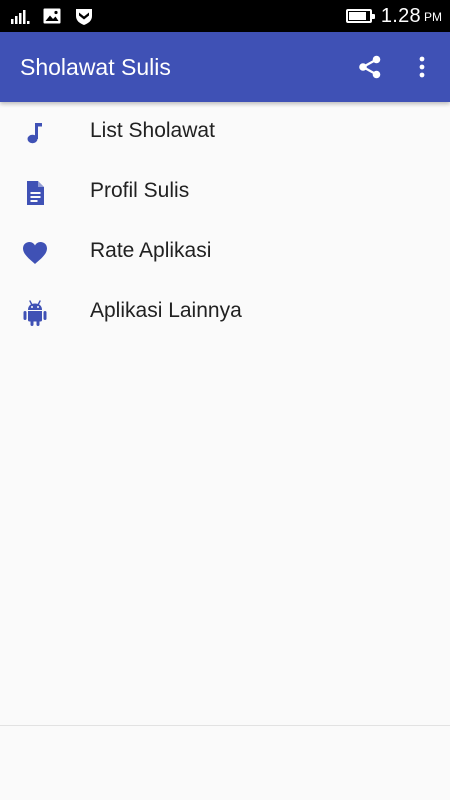 The image size is (450, 800). What do you see at coordinates (152, 130) in the screenshot?
I see `menu-item-label: List Sholawat` at bounding box center [152, 130].